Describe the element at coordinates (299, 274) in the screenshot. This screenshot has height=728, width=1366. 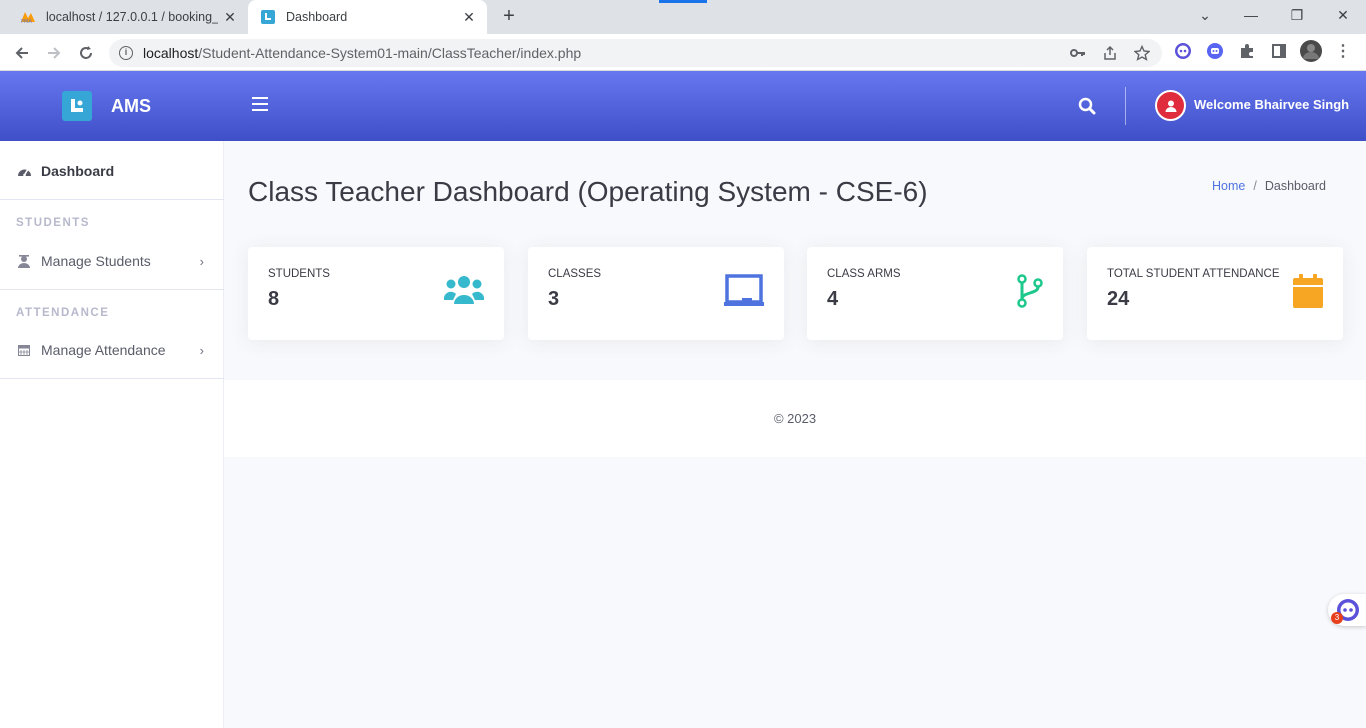
I see `stat-label: Students` at that location.